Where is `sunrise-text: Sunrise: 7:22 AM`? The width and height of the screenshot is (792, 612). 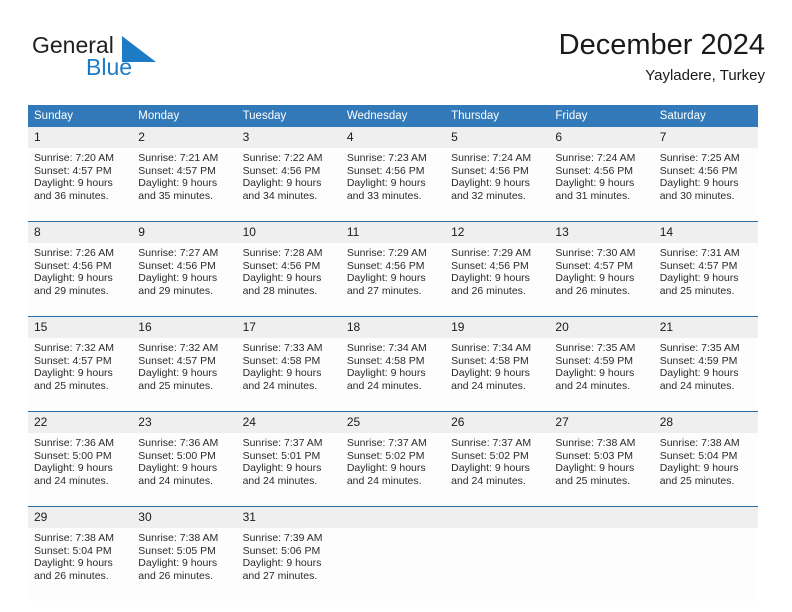
sunrise-text: Sunrise: 7:22 AM is located at coordinates (282, 158).